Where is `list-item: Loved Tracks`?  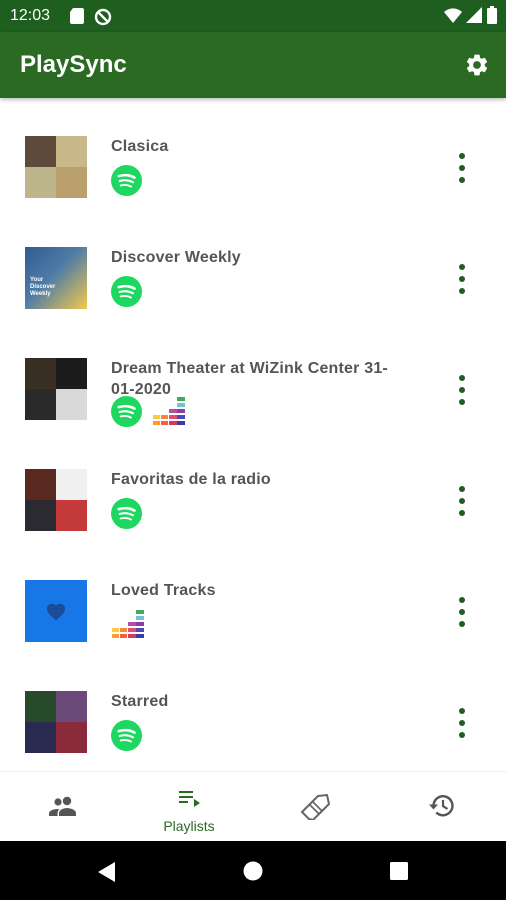 list-item: Loved Tracks is located at coordinates (253, 609).